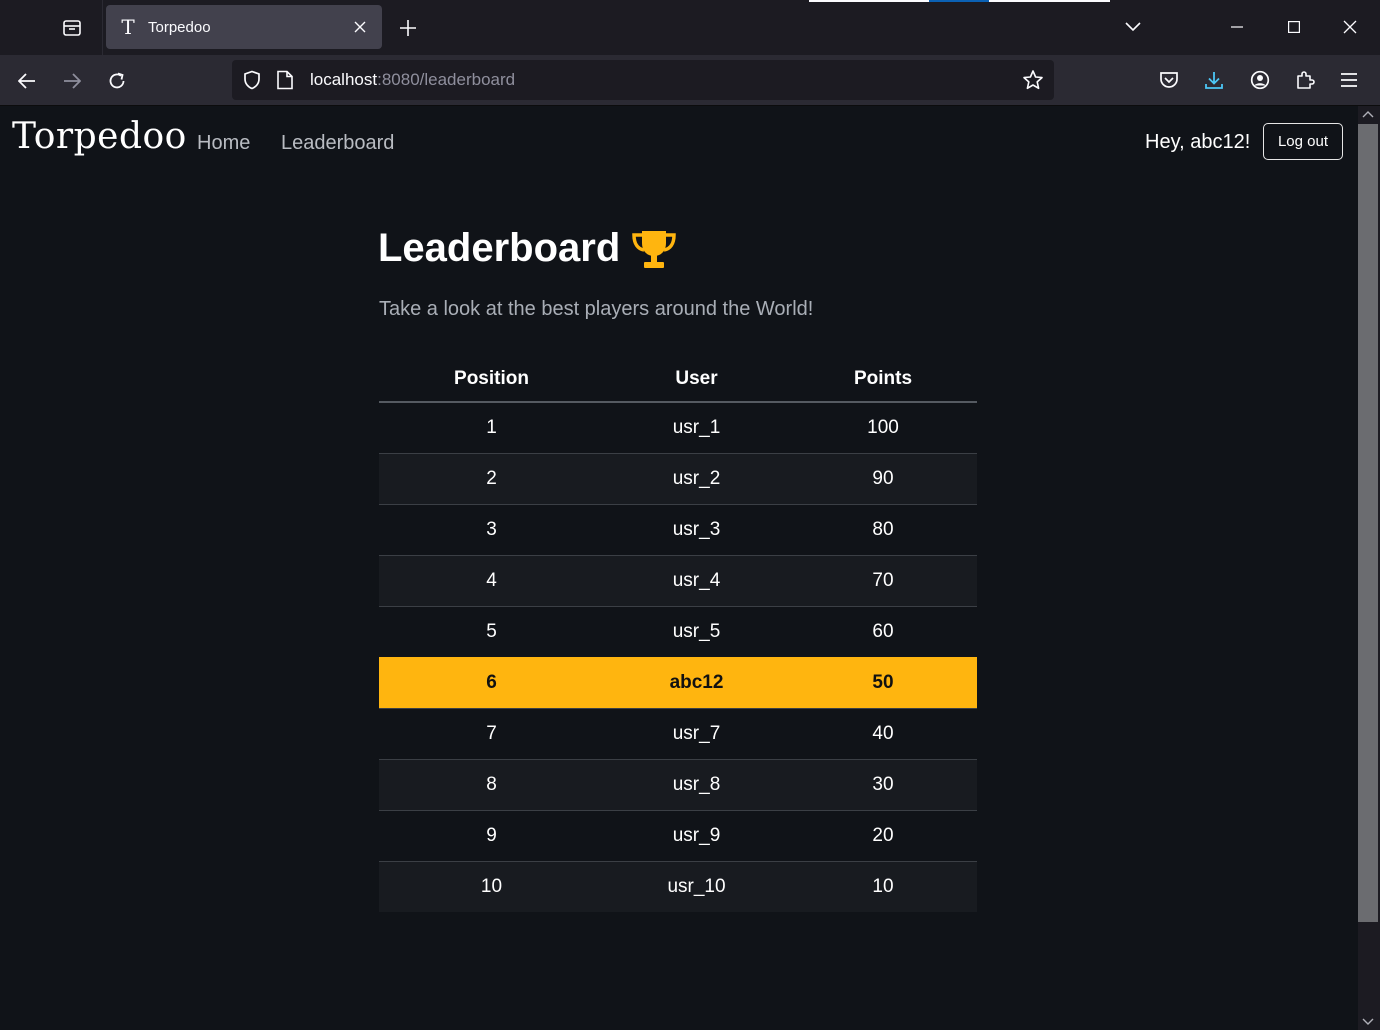 The height and width of the screenshot is (1030, 1380). I want to click on cell-user: usr_7, so click(696, 733).